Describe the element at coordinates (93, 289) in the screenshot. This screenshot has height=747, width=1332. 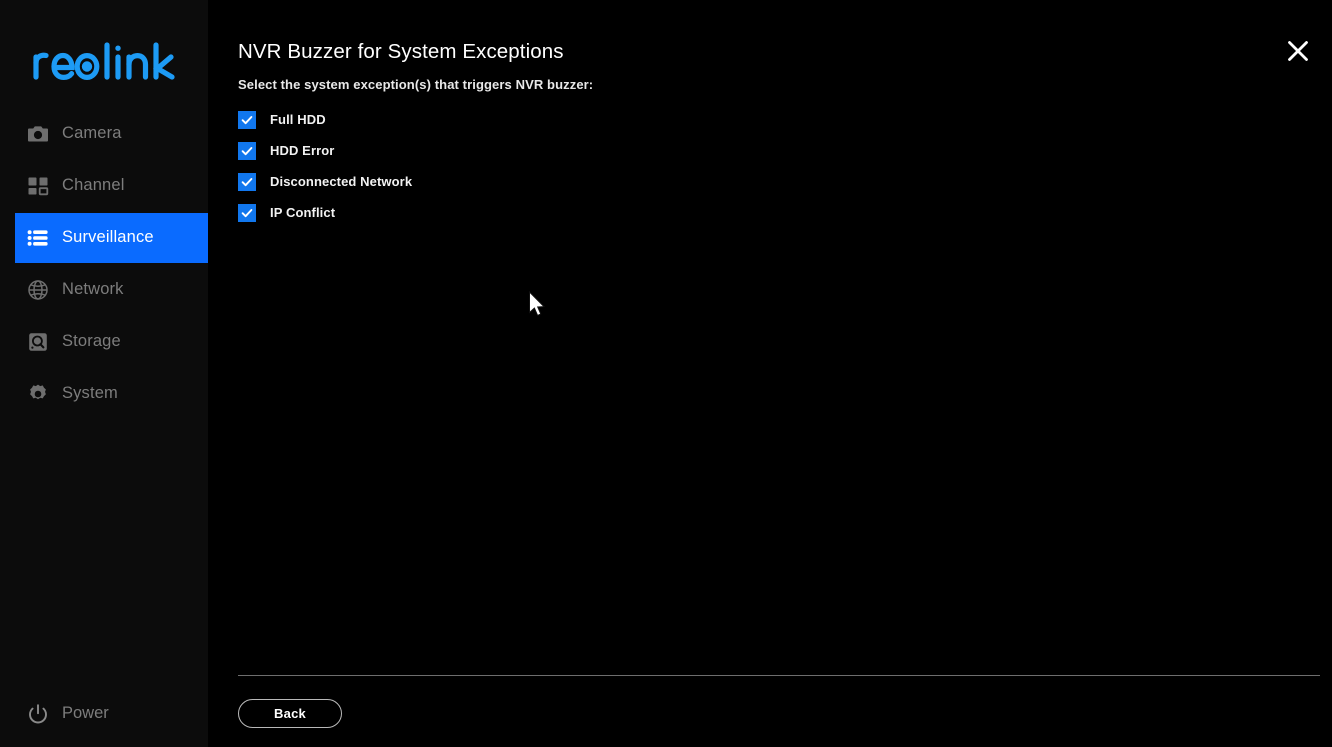
I see `sidebar-item-label: Network` at that location.